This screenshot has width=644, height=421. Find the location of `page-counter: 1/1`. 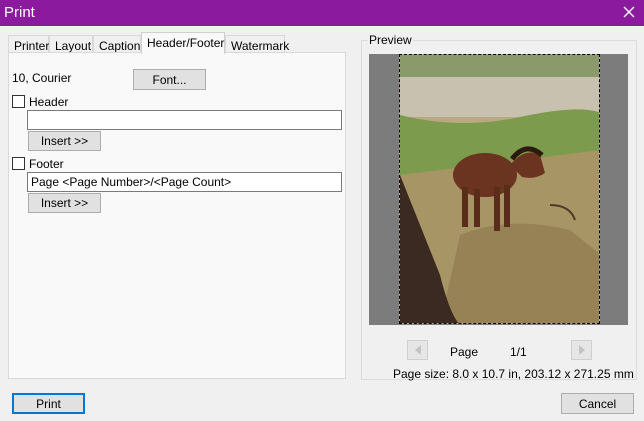

page-counter: 1/1 is located at coordinates (518, 352).